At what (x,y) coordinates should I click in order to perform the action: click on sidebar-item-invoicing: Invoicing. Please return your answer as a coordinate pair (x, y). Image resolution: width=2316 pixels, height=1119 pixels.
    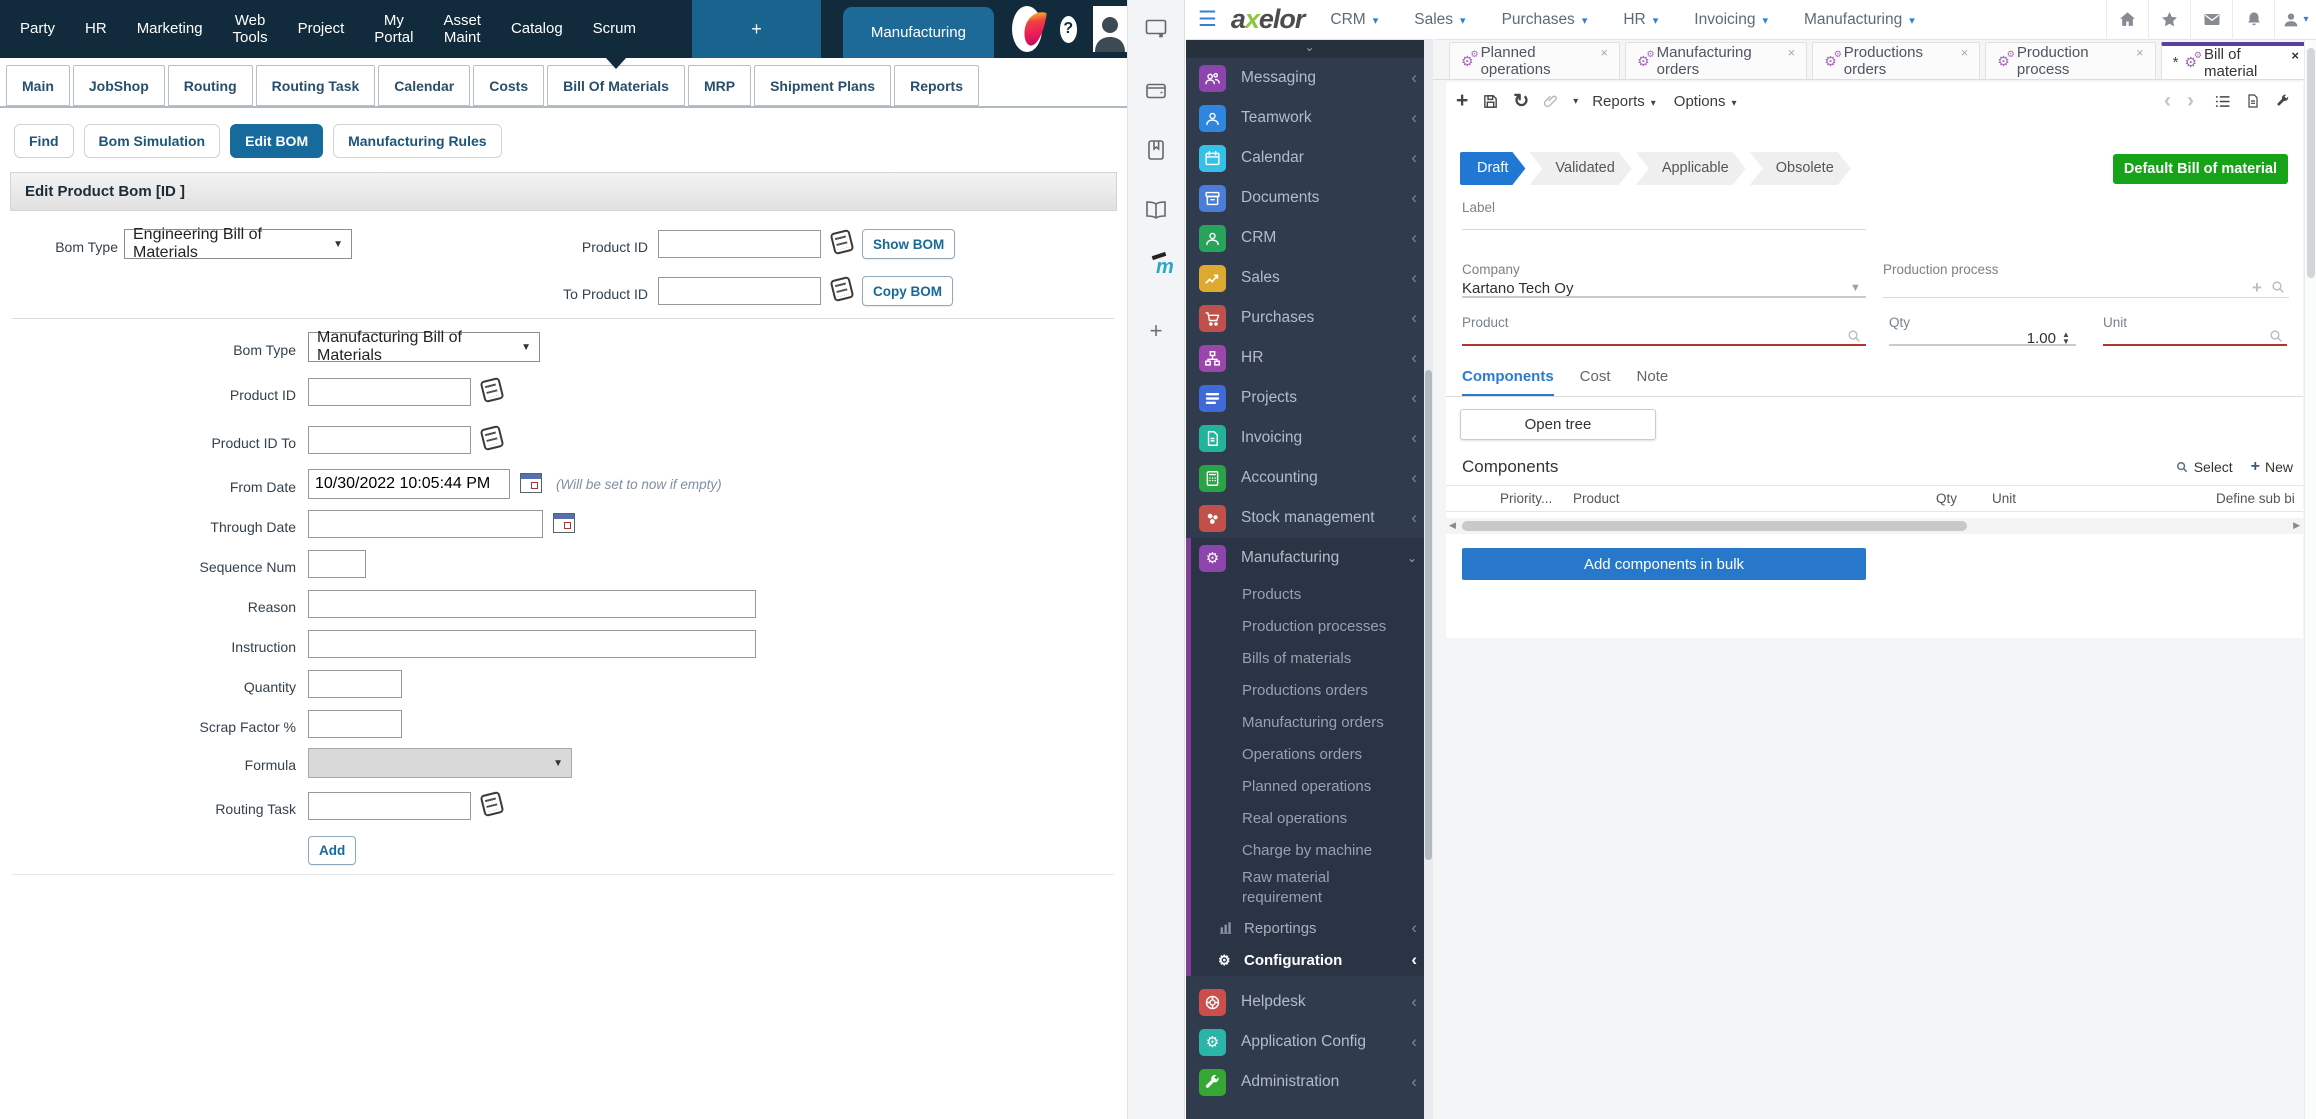
    Looking at the image, I should click on (1309, 438).